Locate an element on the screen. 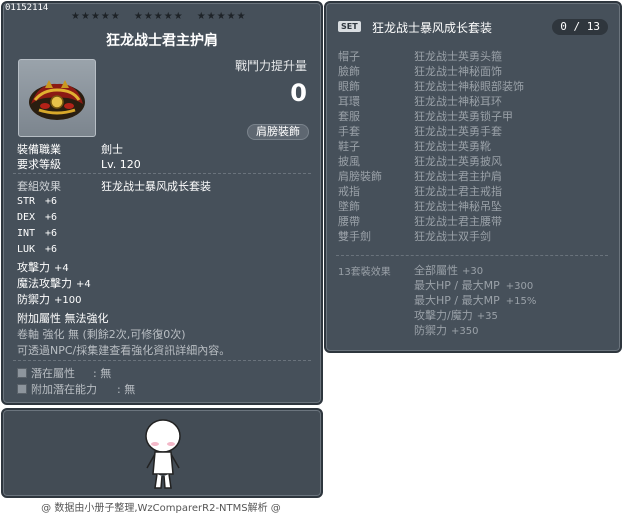 The width and height of the screenshot is (622, 514). stat-row-str: STR +6 is located at coordinates (37, 201).